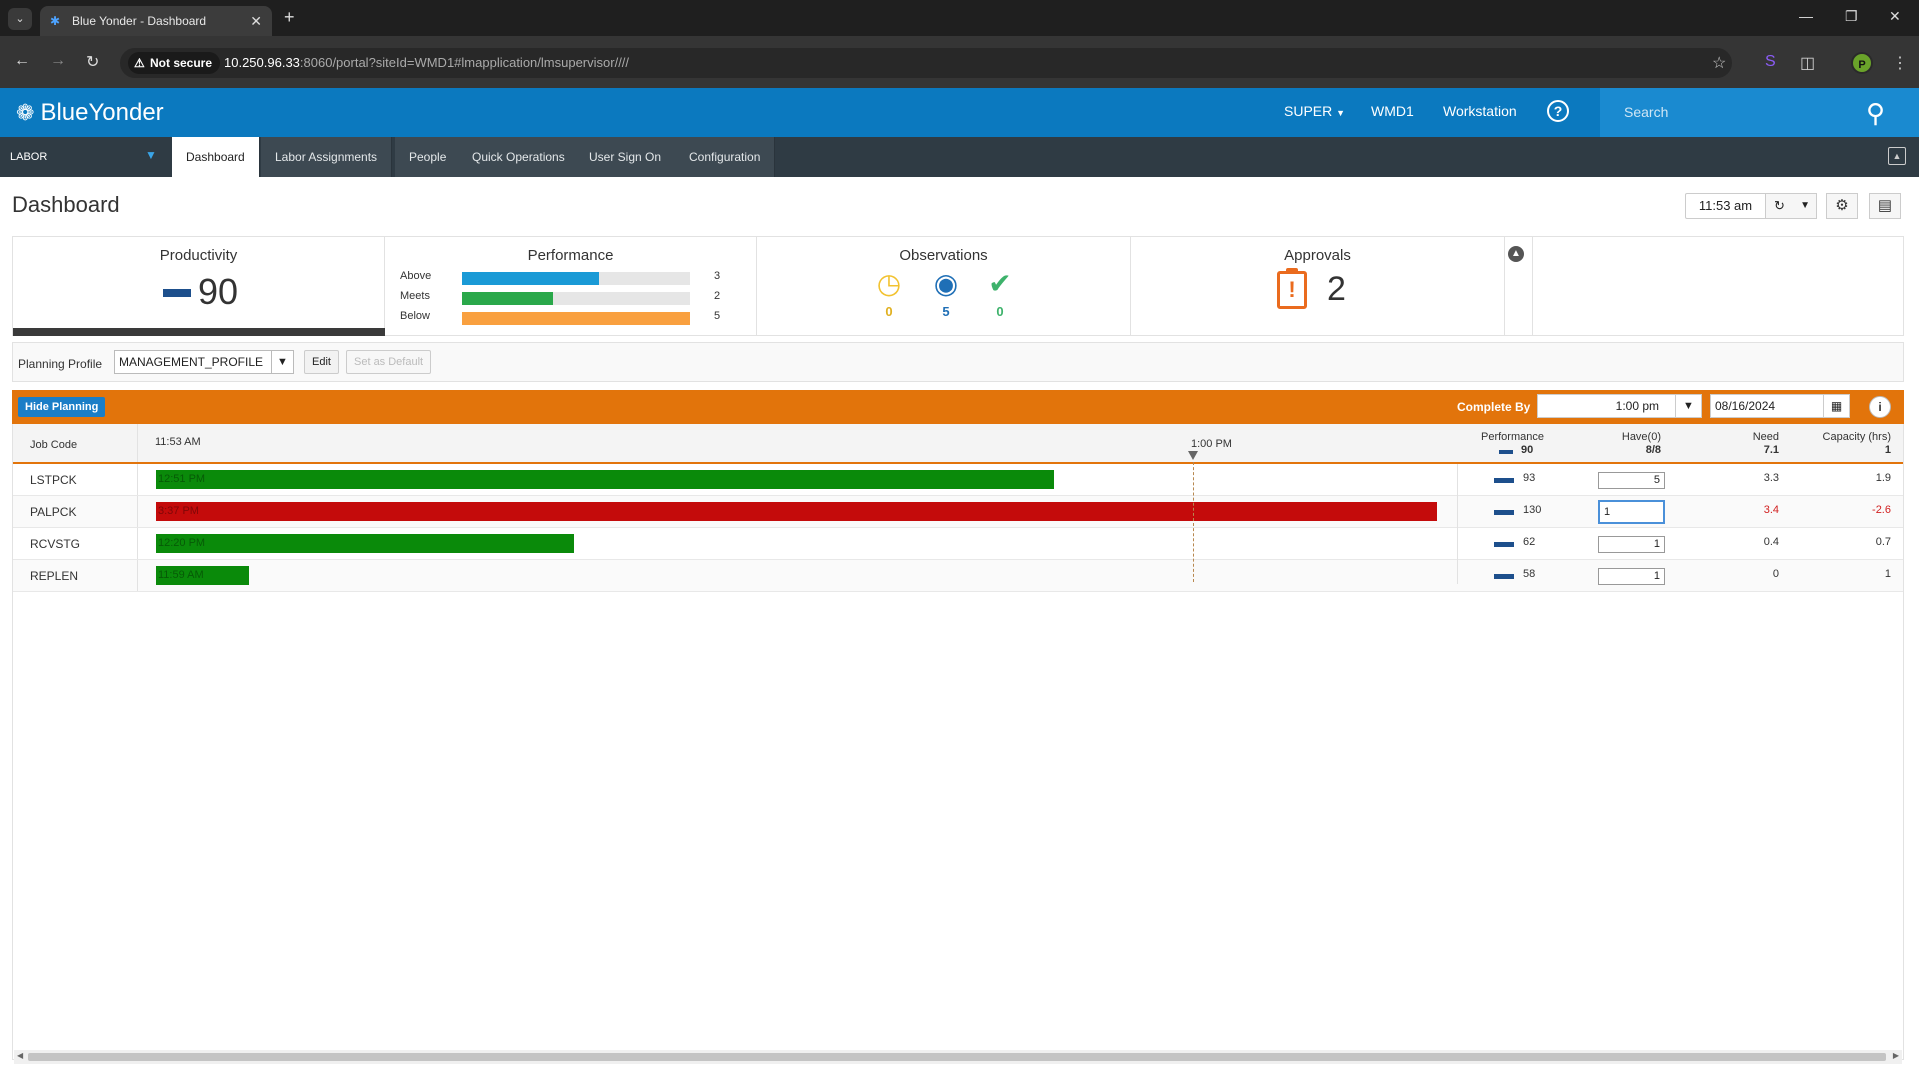  Describe the element at coordinates (946, 284) in the screenshot. I see `eye-icon: ◉` at that location.